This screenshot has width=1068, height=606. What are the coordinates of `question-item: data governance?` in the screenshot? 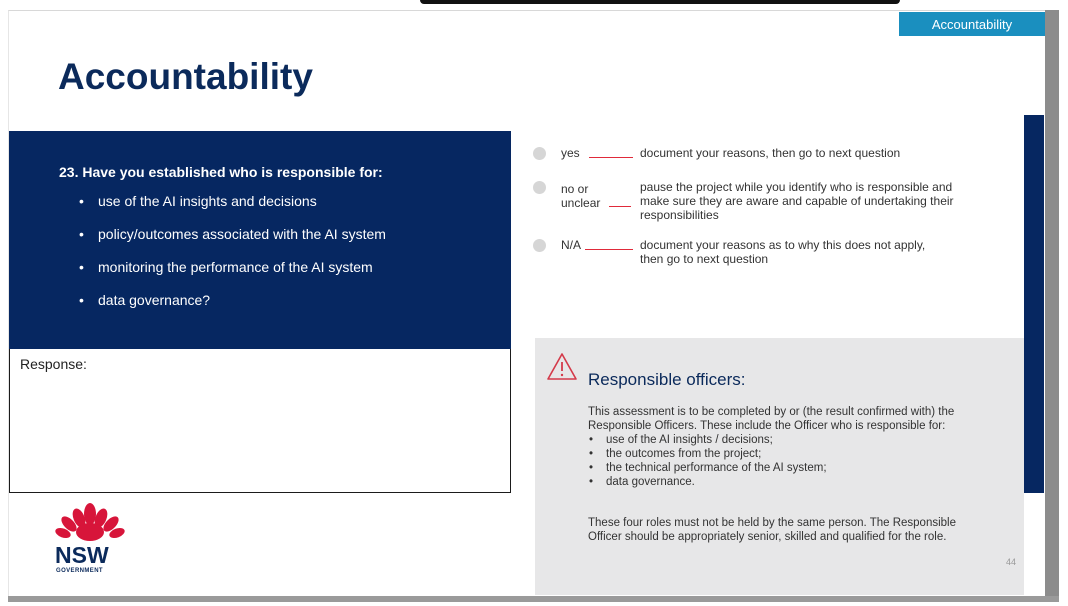 It's located at (230, 308).